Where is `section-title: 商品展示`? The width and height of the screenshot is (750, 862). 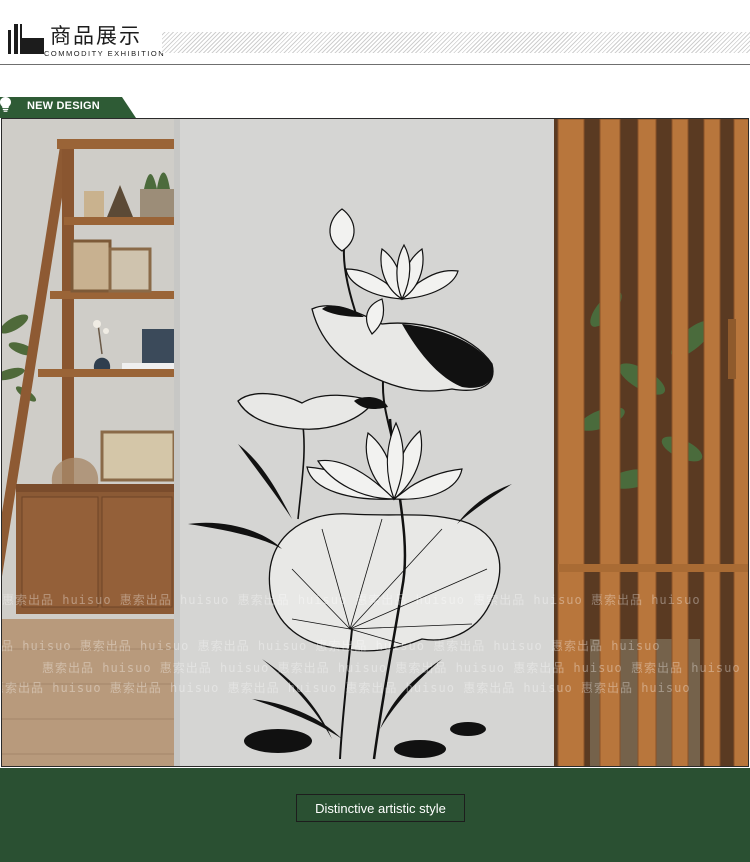
section-title: 商品展示 is located at coordinates (96, 36).